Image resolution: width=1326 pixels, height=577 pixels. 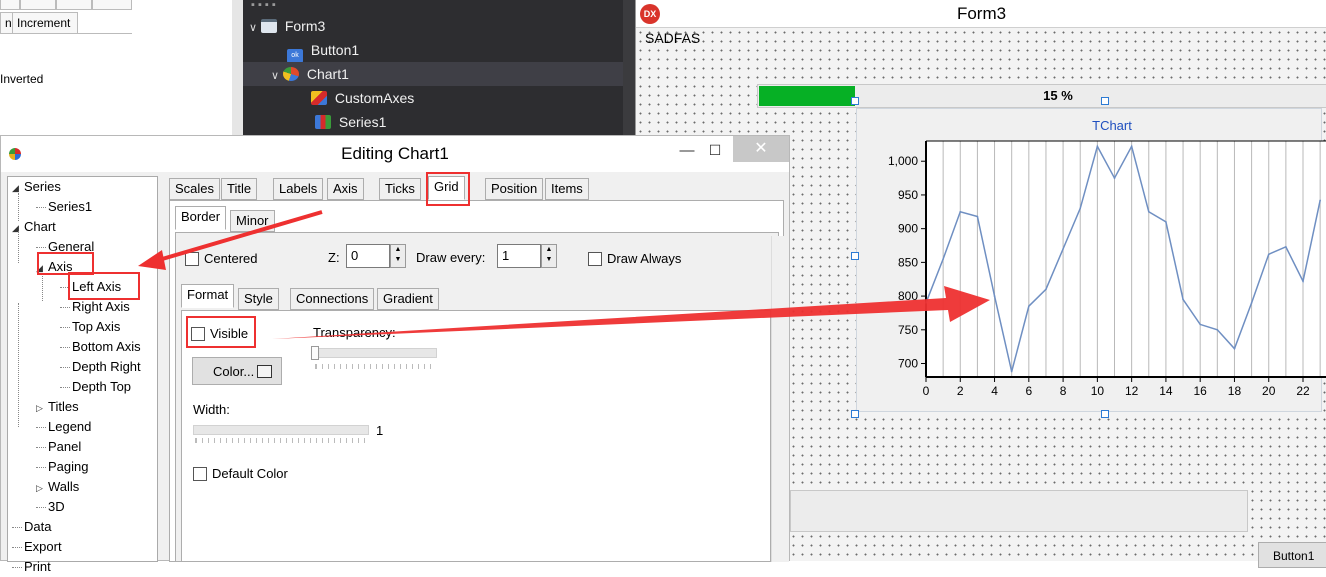 I want to click on arrow-body, so click(x=631, y=312).